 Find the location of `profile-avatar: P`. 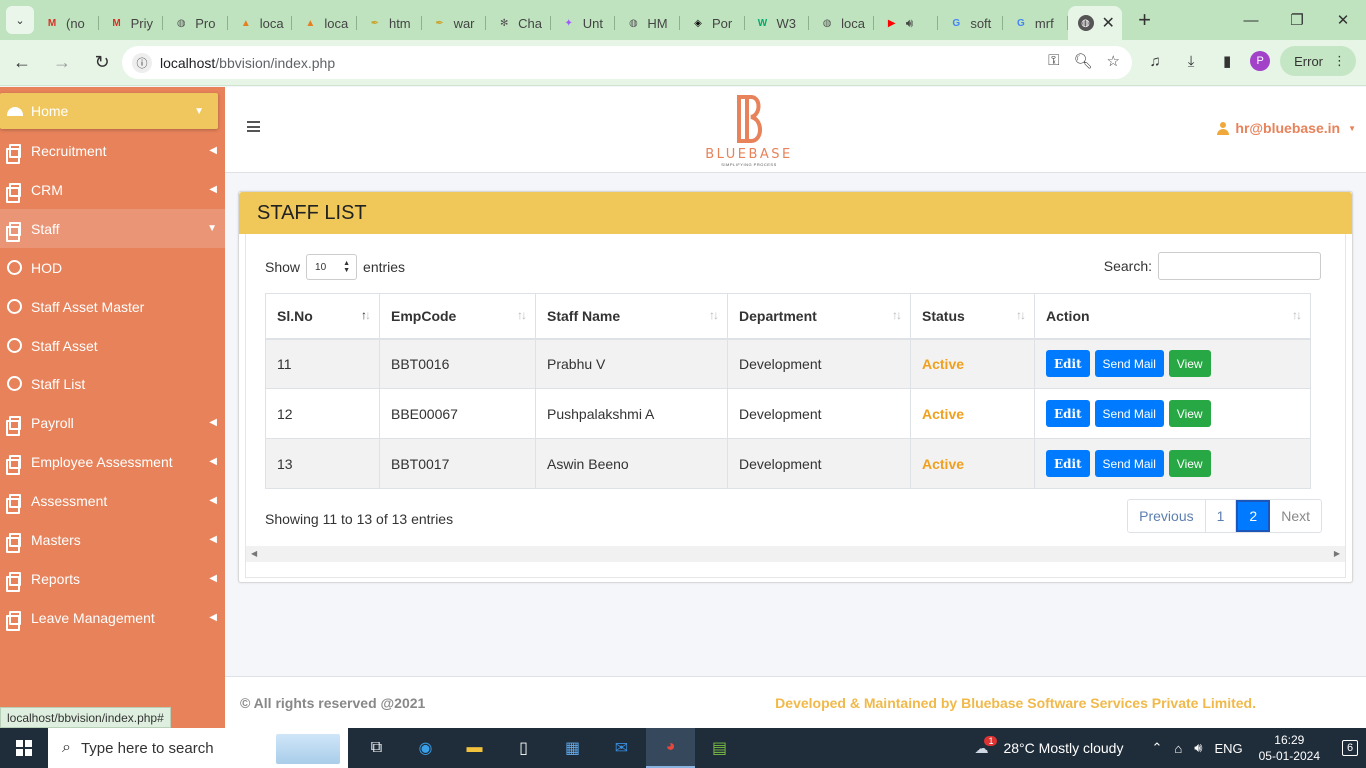

profile-avatar: P is located at coordinates (1260, 61).